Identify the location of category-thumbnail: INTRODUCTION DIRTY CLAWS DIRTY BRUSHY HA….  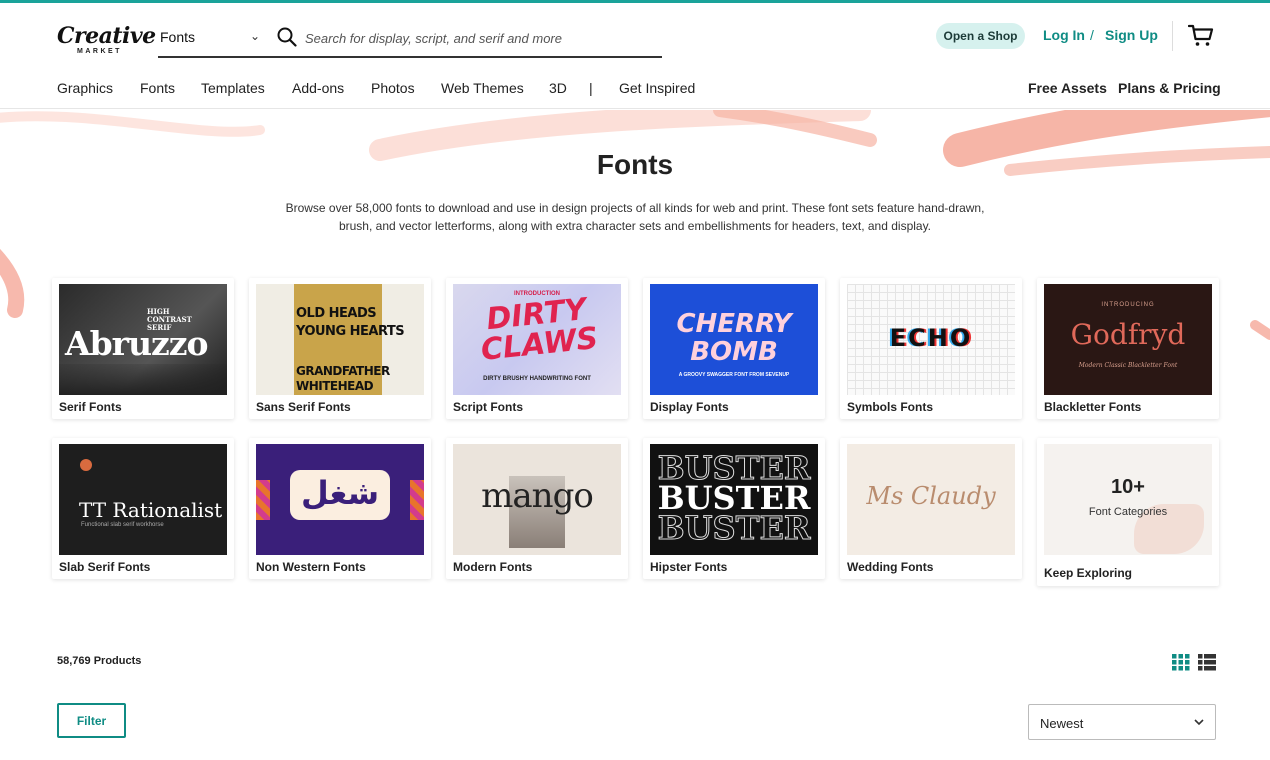
(537, 339).